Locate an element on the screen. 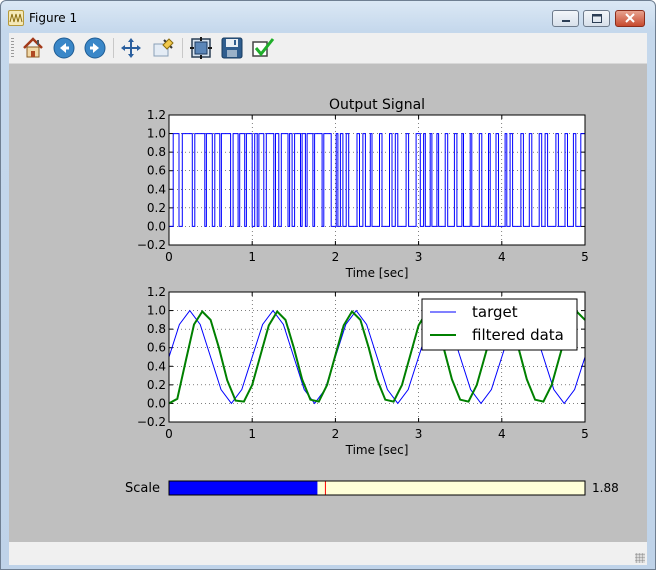  edit-button is located at coordinates (263, 48).